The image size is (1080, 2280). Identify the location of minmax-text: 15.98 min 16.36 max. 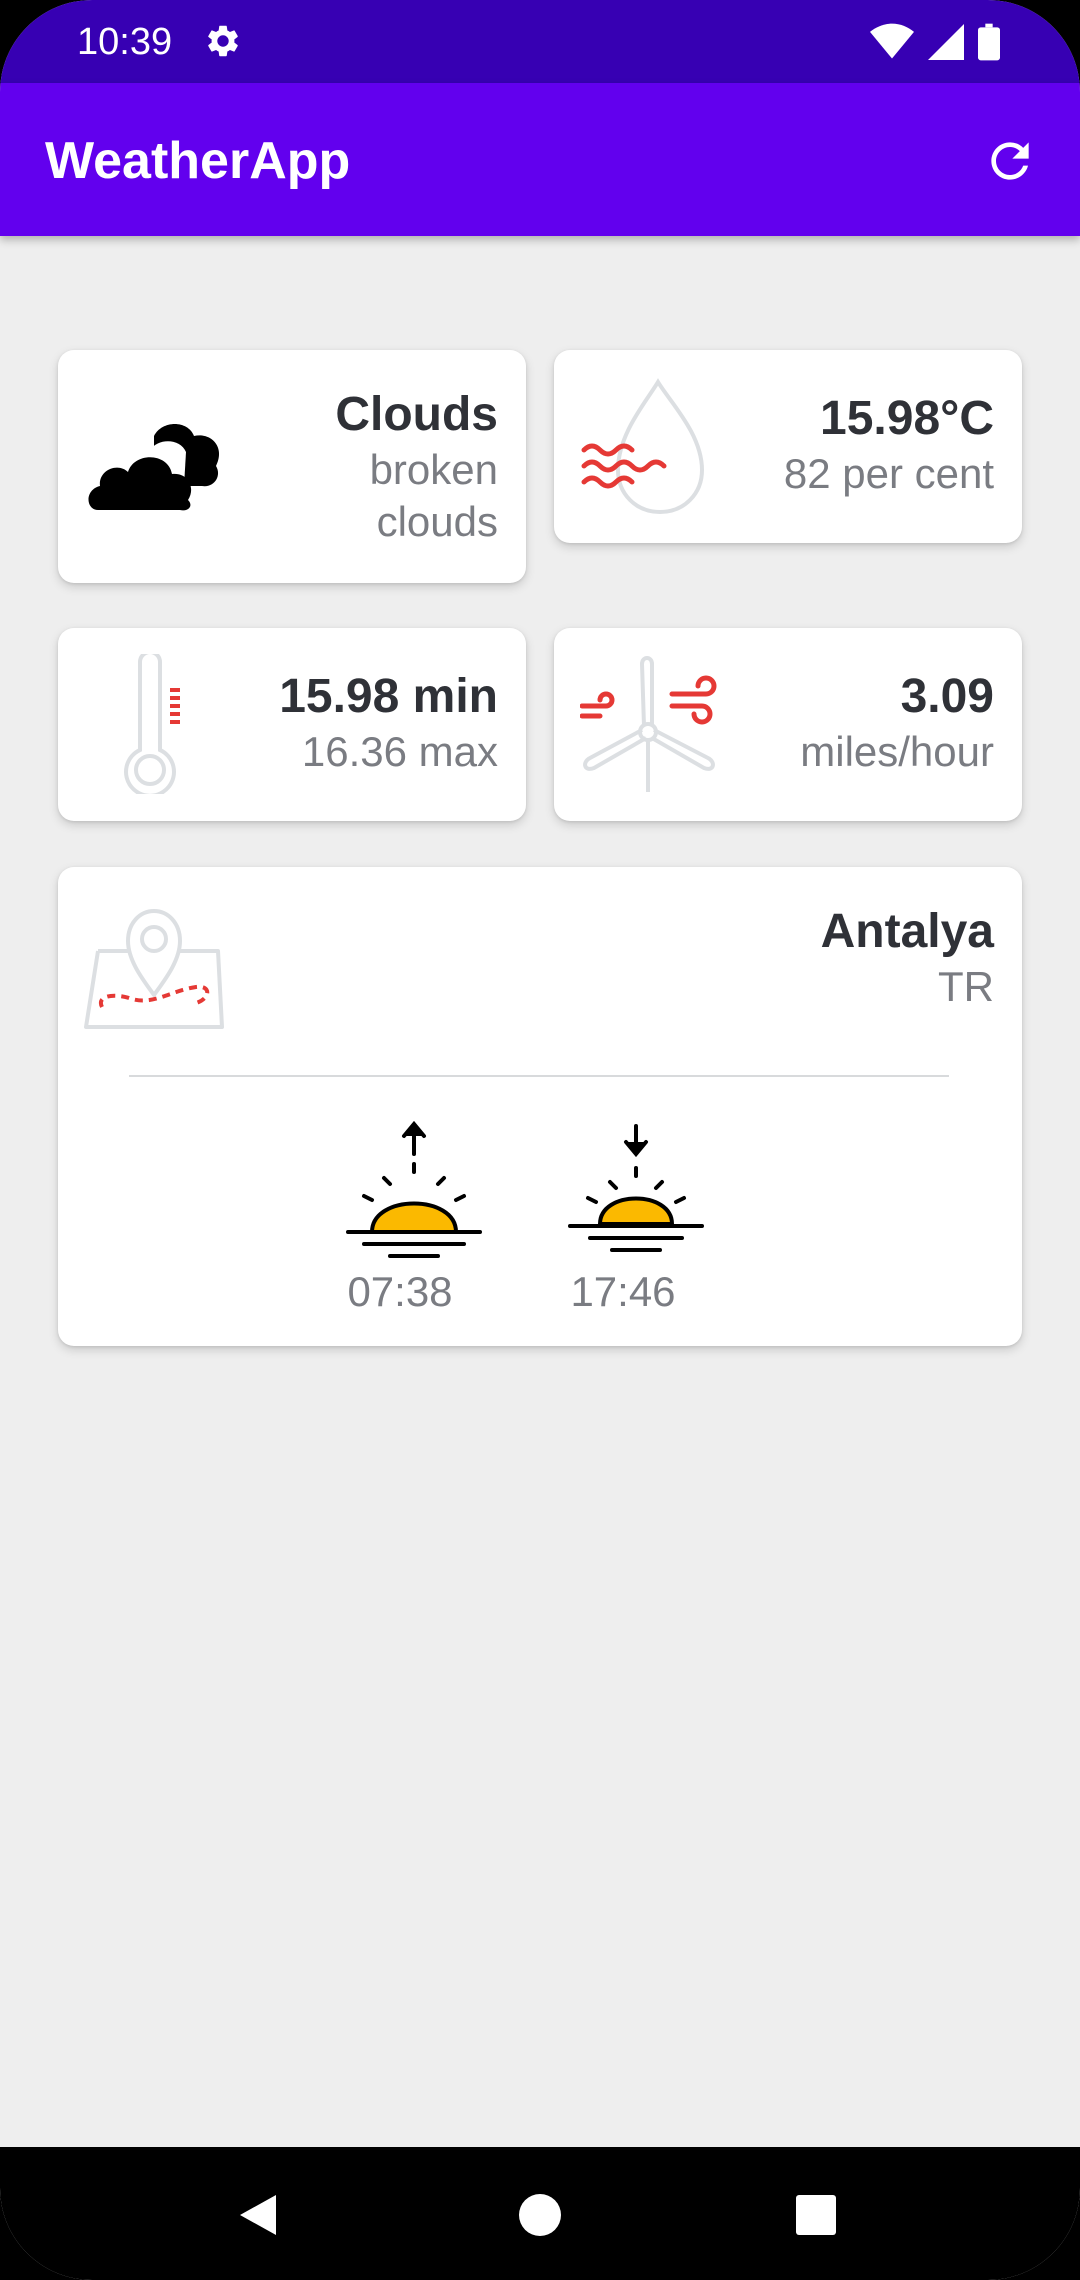
(388, 723).